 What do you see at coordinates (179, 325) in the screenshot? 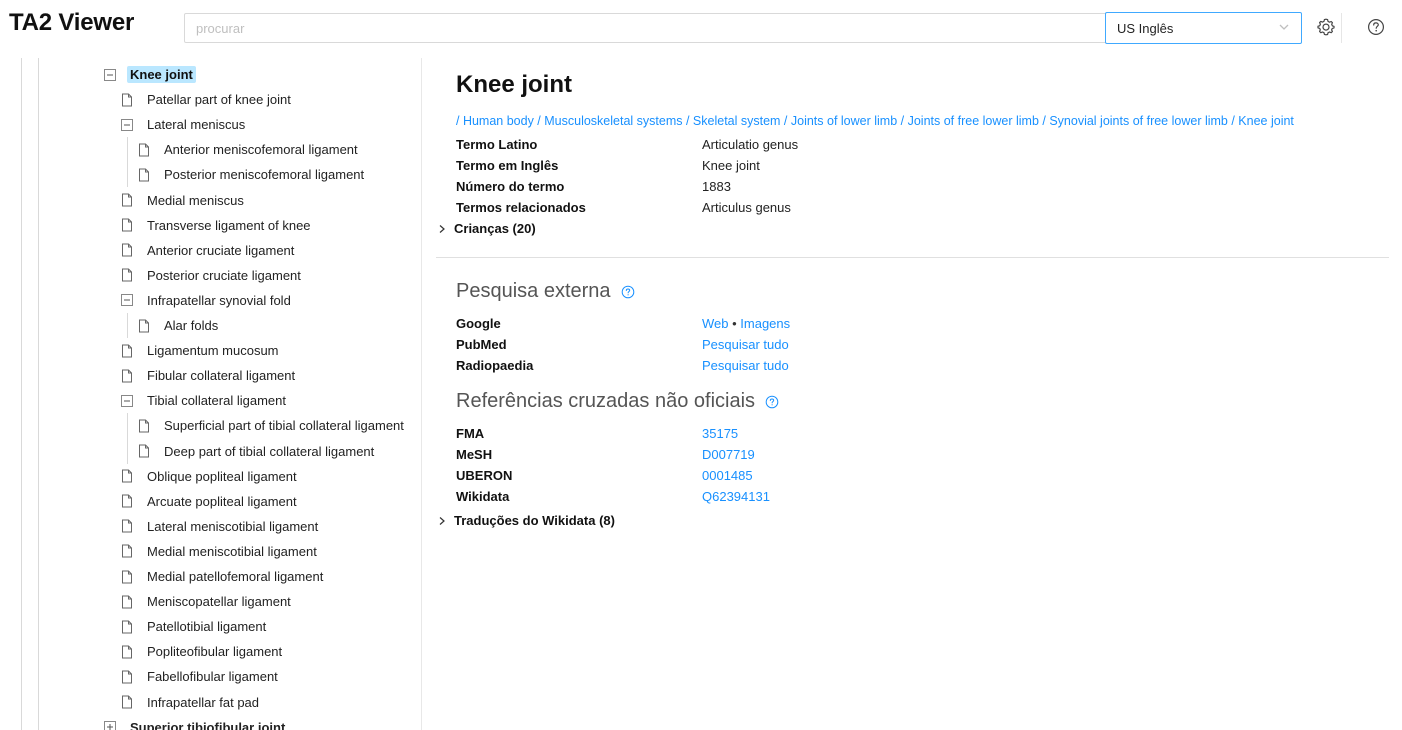
I see `tree-node: Alar folds` at bounding box center [179, 325].